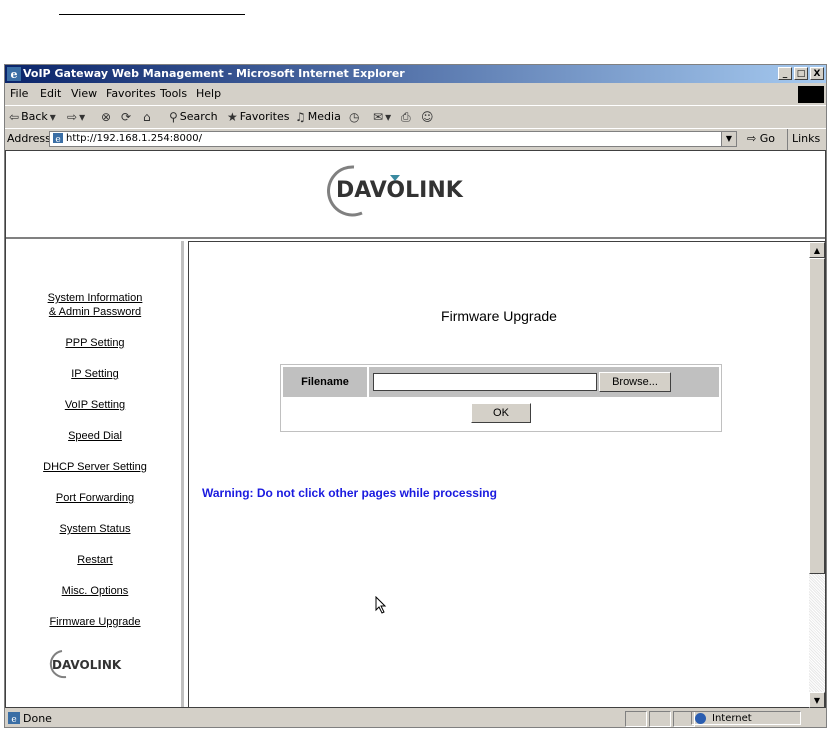  I want to click on maximize-button: □, so click(801, 73).